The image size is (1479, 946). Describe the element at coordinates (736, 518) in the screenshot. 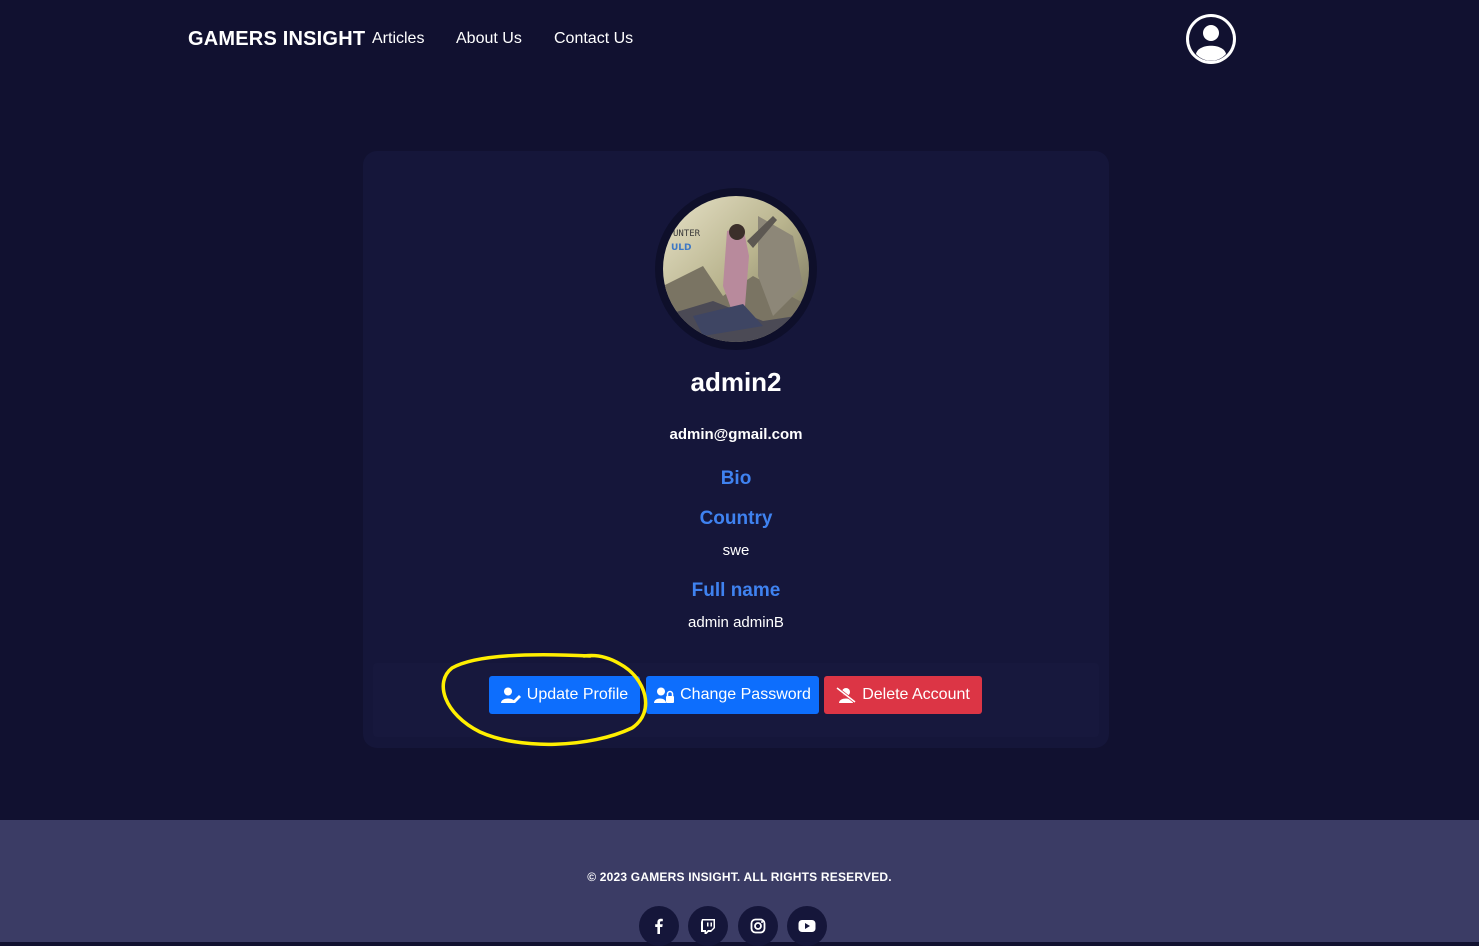

I see `country-label: Country` at that location.